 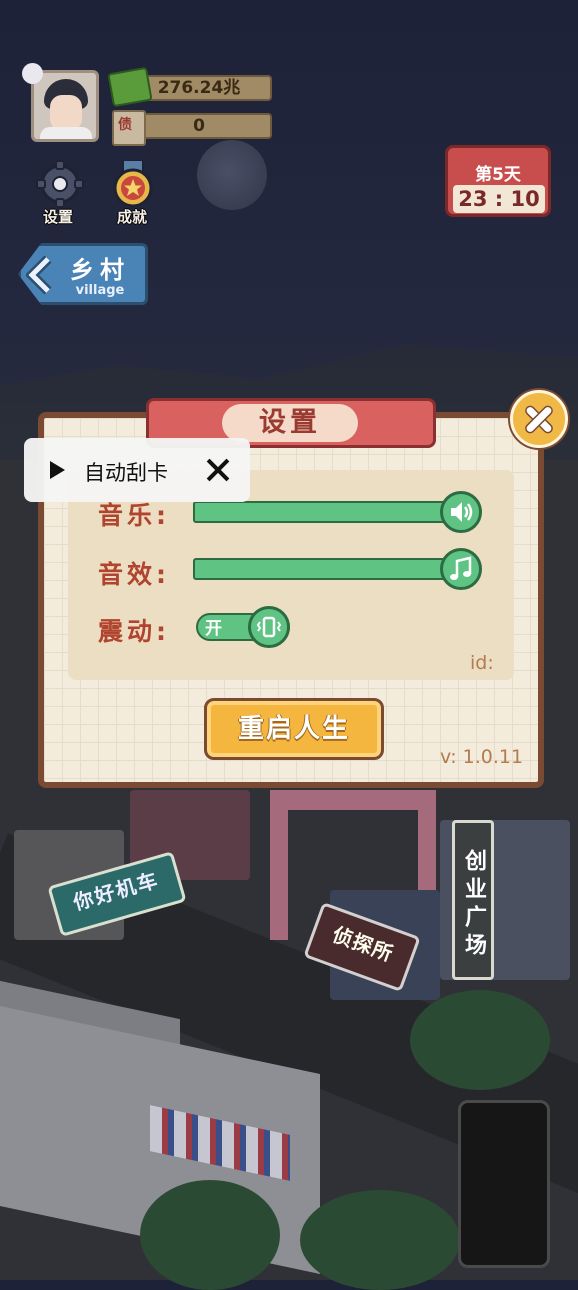 I want to click on vibration-toggle-knob, so click(x=269, y=627).